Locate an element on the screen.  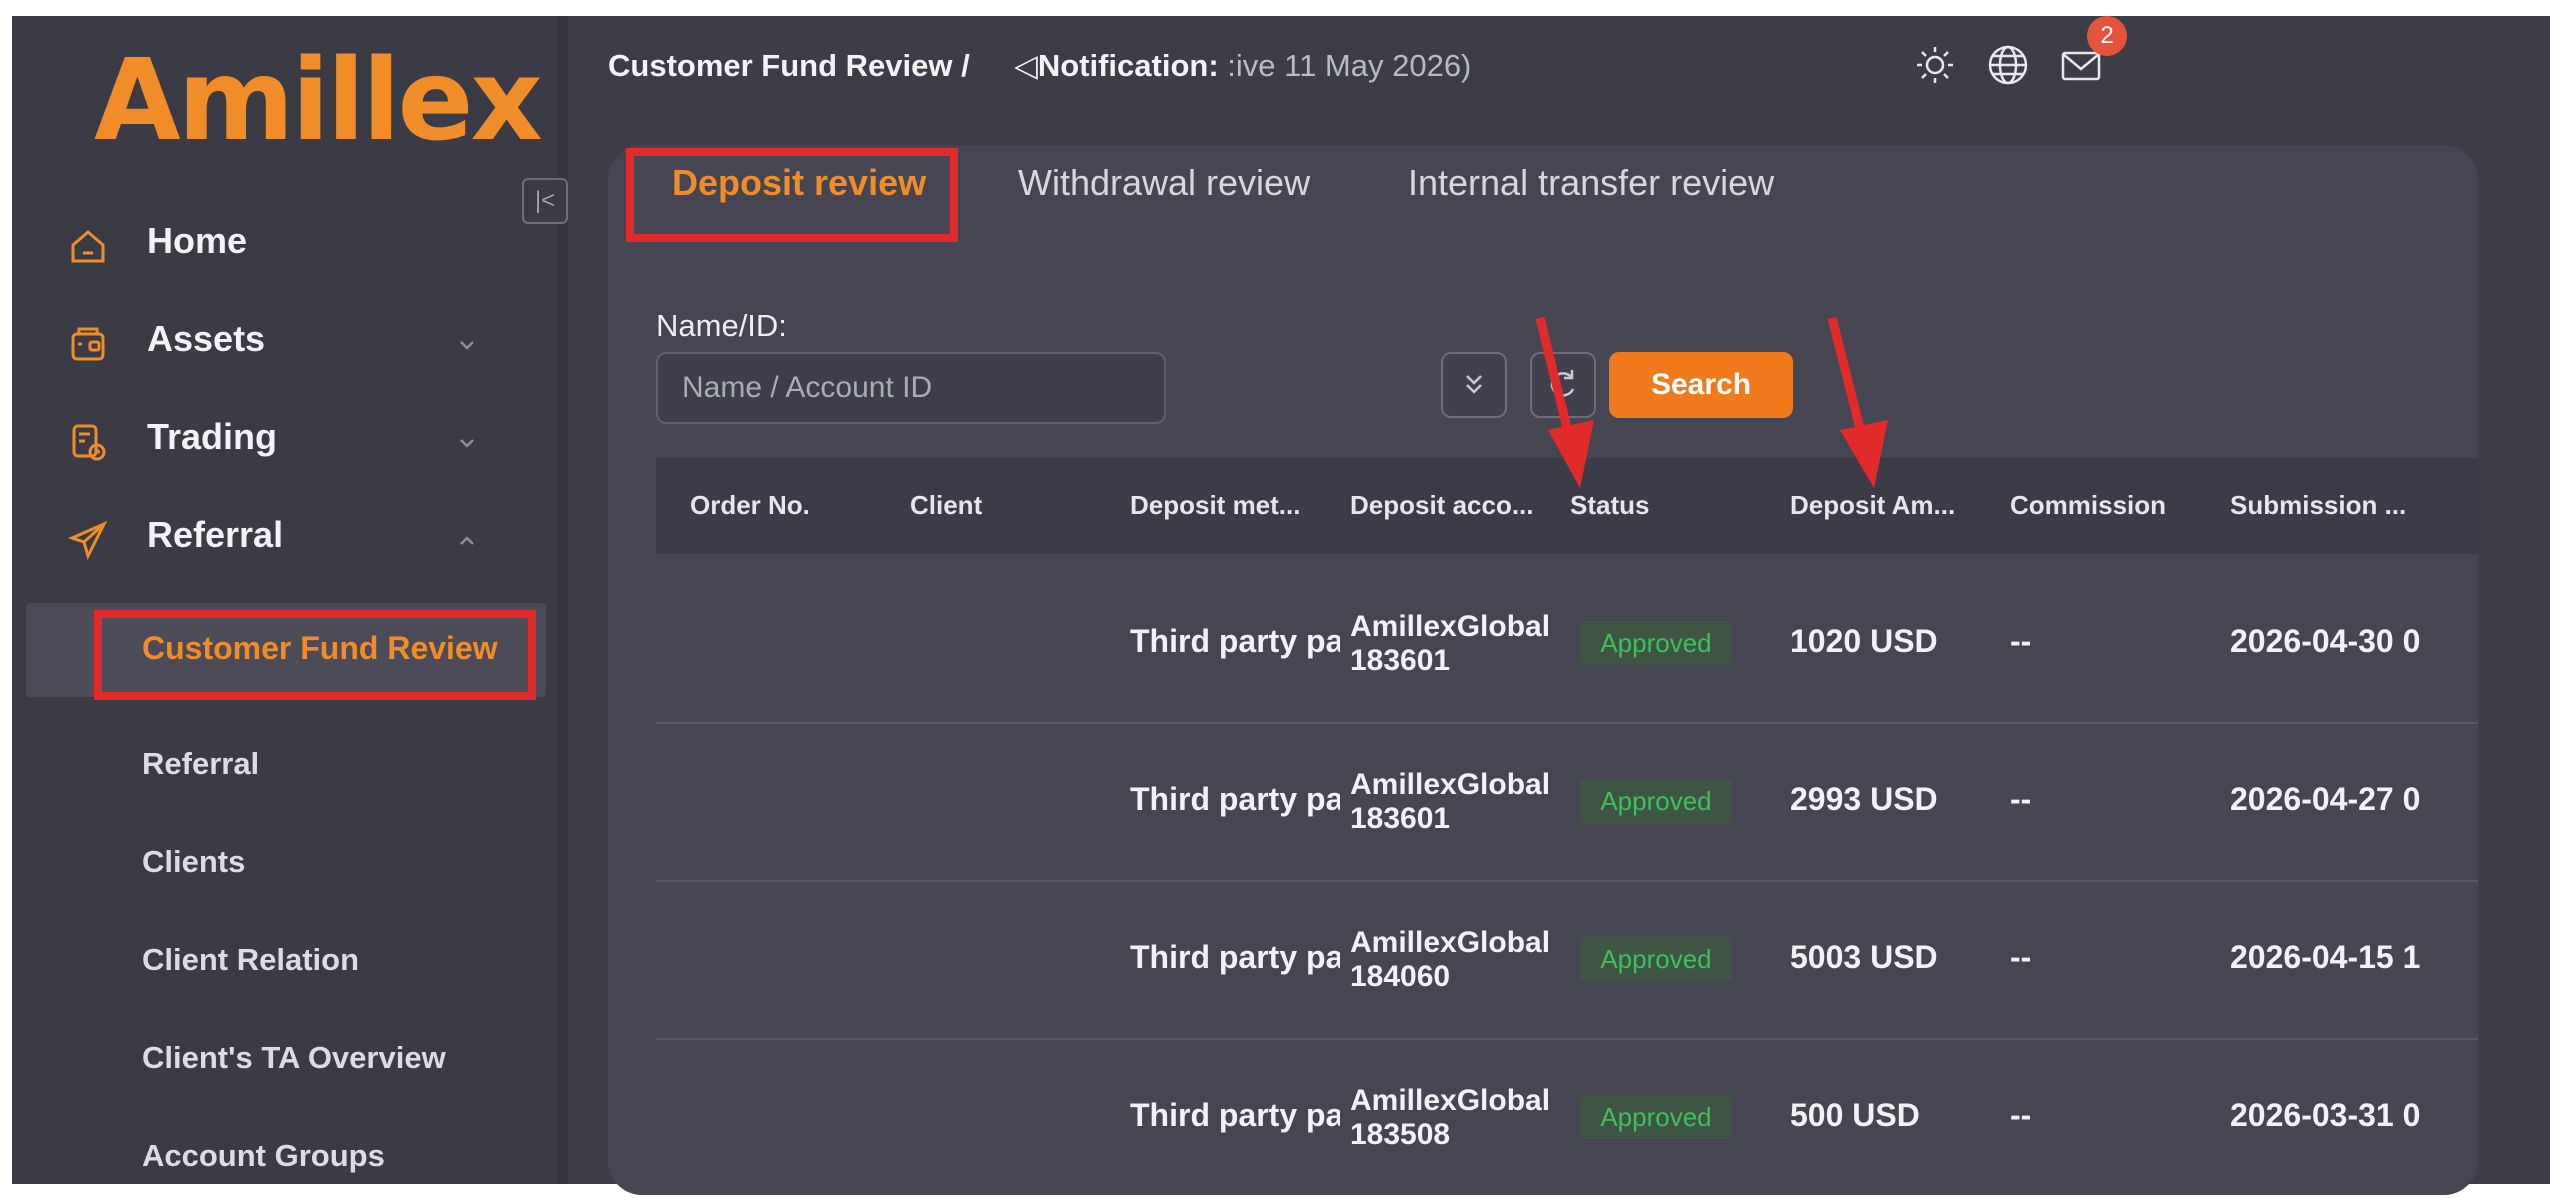
brand-logo: Amillex is located at coordinates (318, 101).